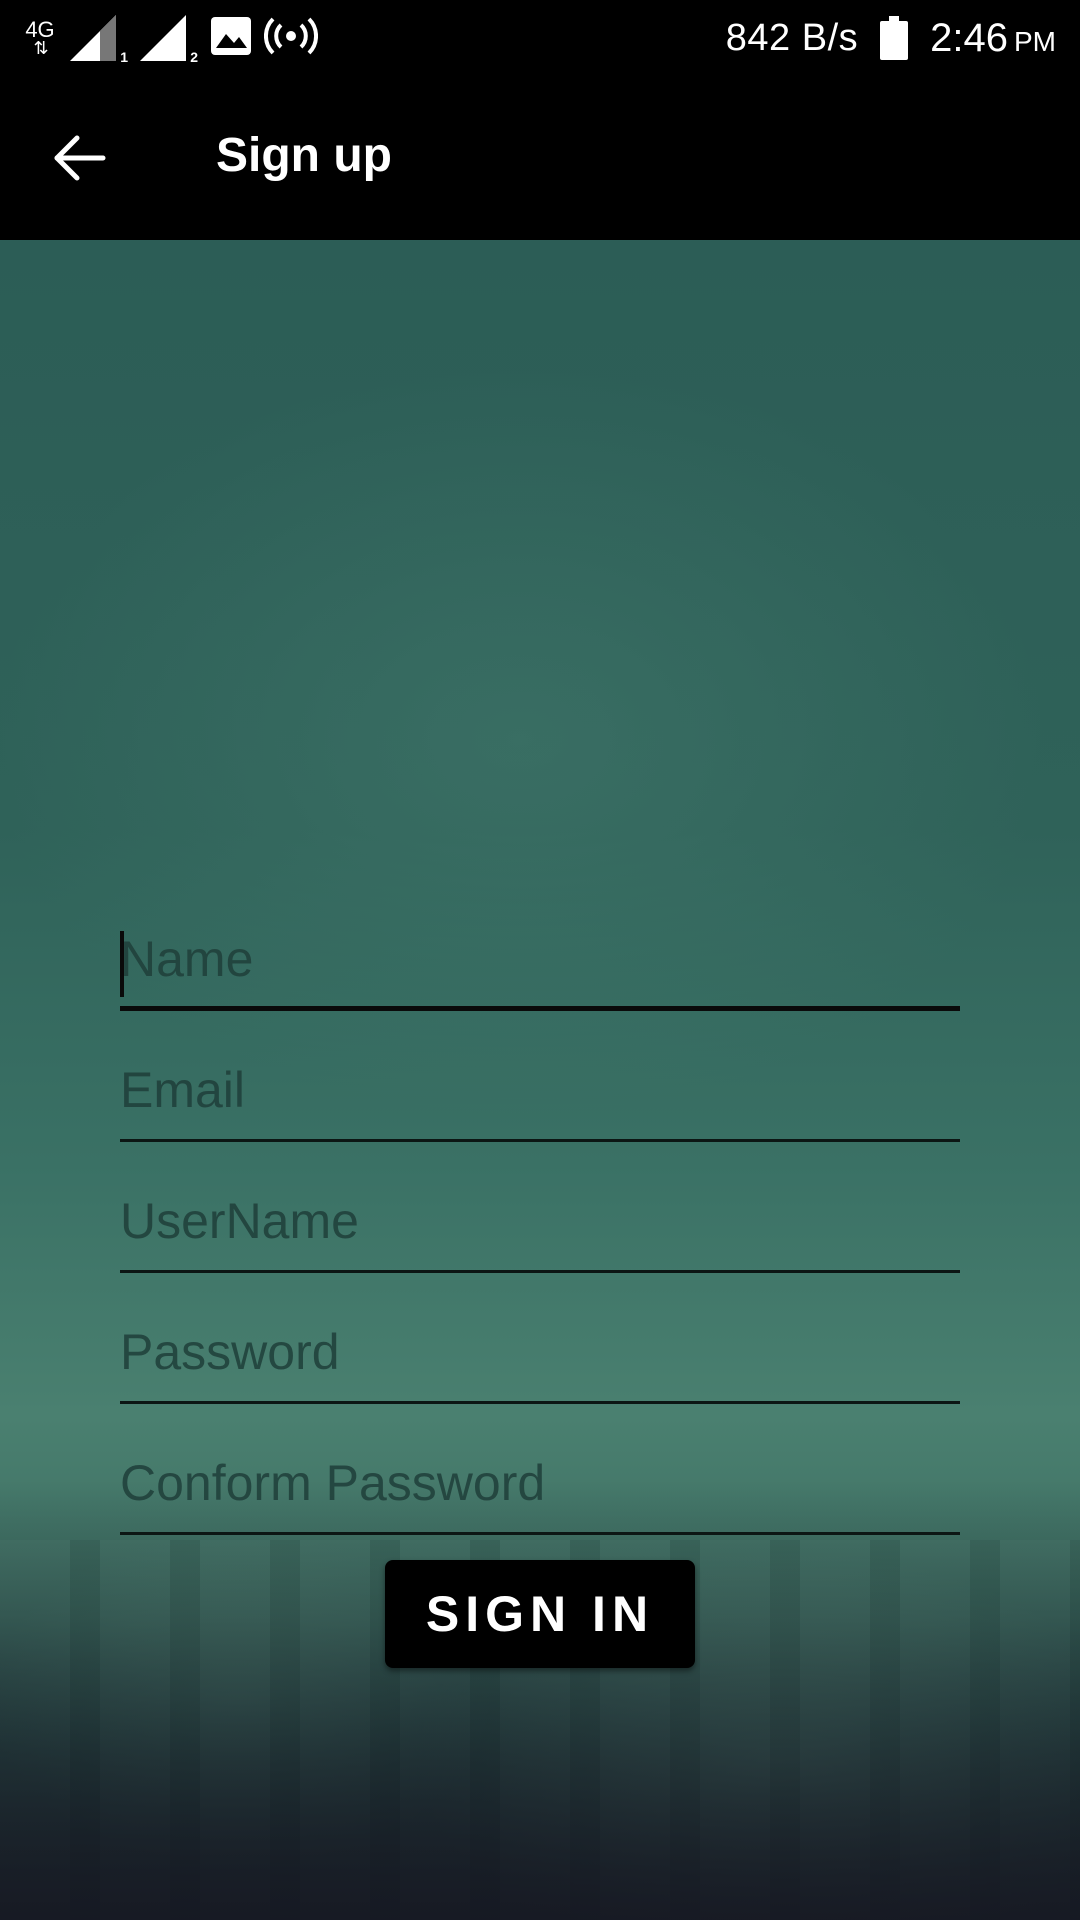  Describe the element at coordinates (540, 1483) in the screenshot. I see `confirm-password-input` at that location.